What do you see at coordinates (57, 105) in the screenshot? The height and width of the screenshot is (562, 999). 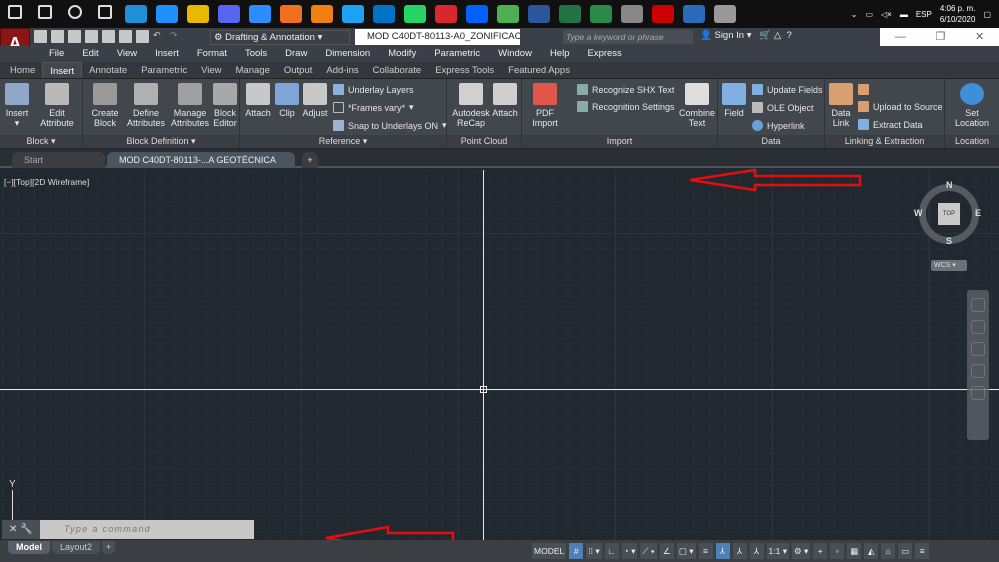 I see `edit-attribute-button: Edit Attribute` at bounding box center [57, 105].